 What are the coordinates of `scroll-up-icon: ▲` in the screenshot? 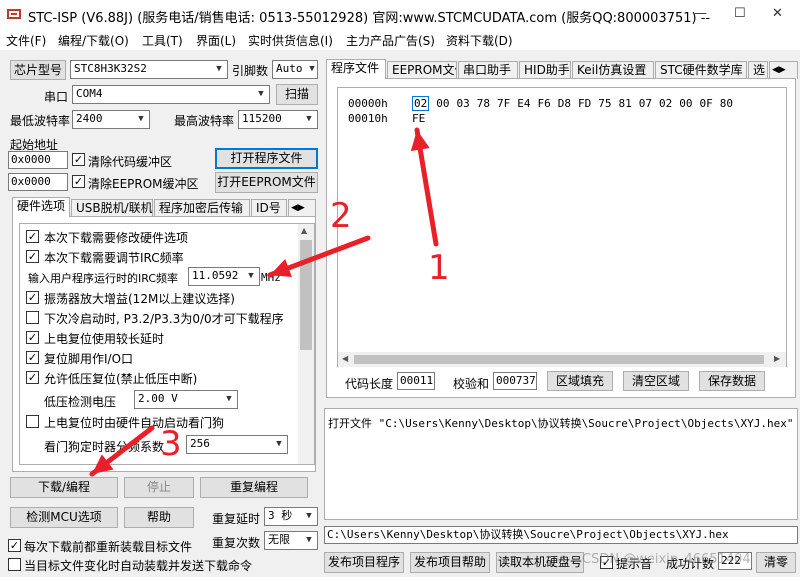 It's located at (304, 230).